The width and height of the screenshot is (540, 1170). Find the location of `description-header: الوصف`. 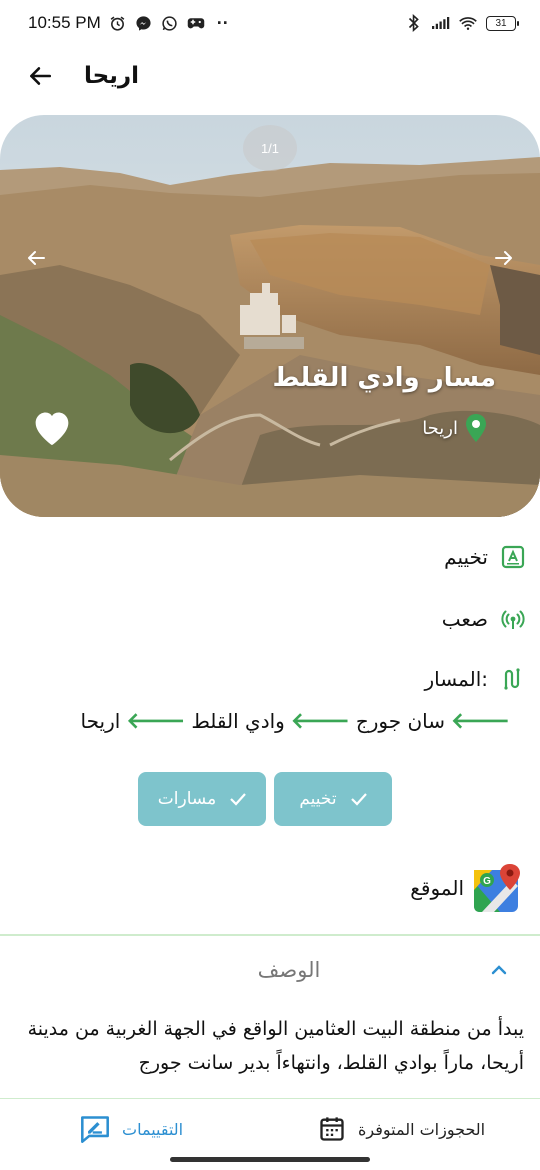

description-header: الوصف is located at coordinates (270, 970).